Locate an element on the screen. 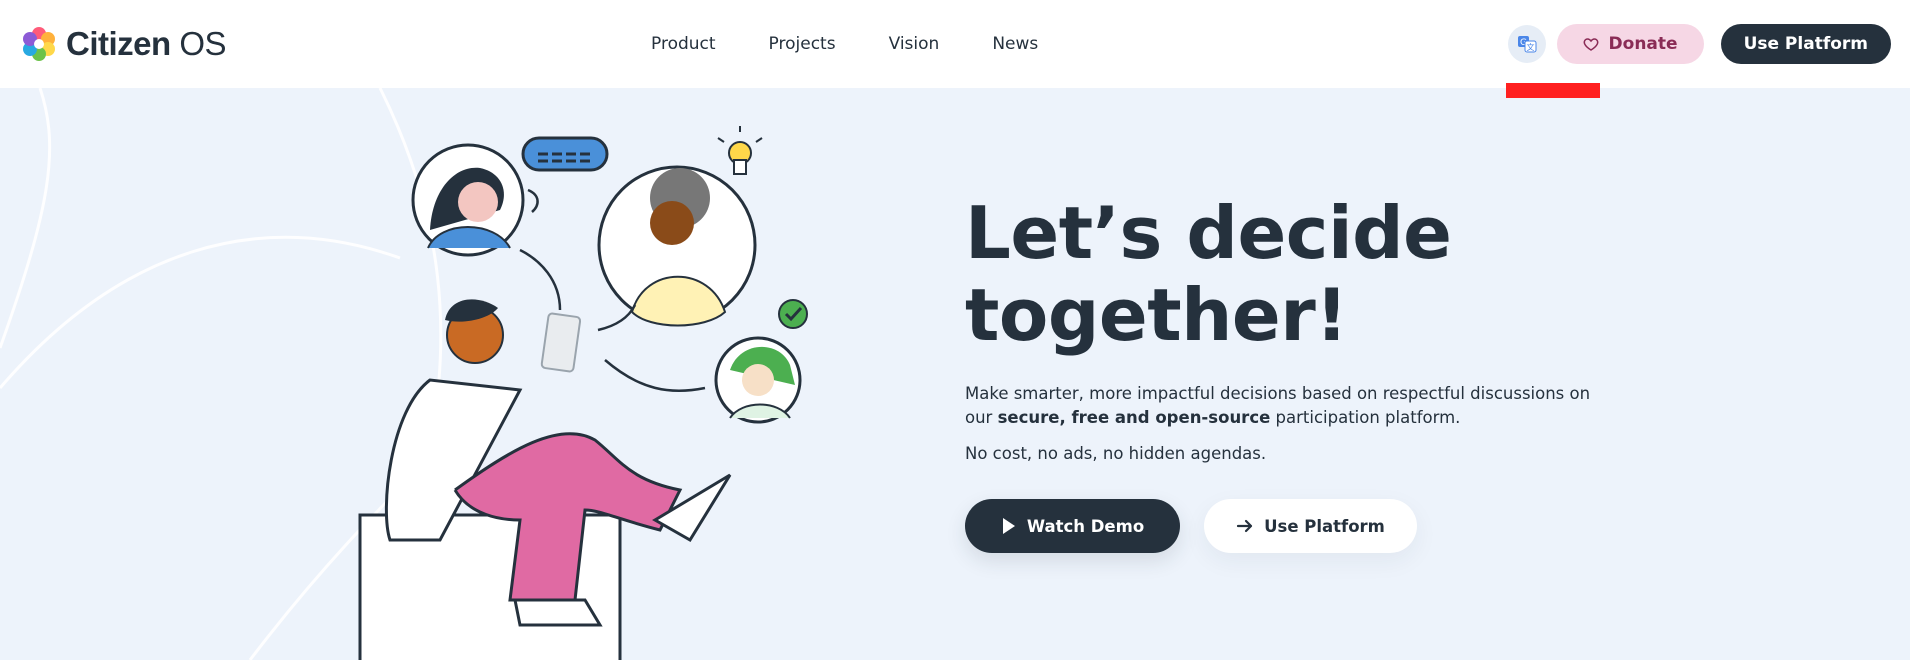 This screenshot has width=1910, height=660. watch-demo-button: Watch Demo is located at coordinates (1072, 526).